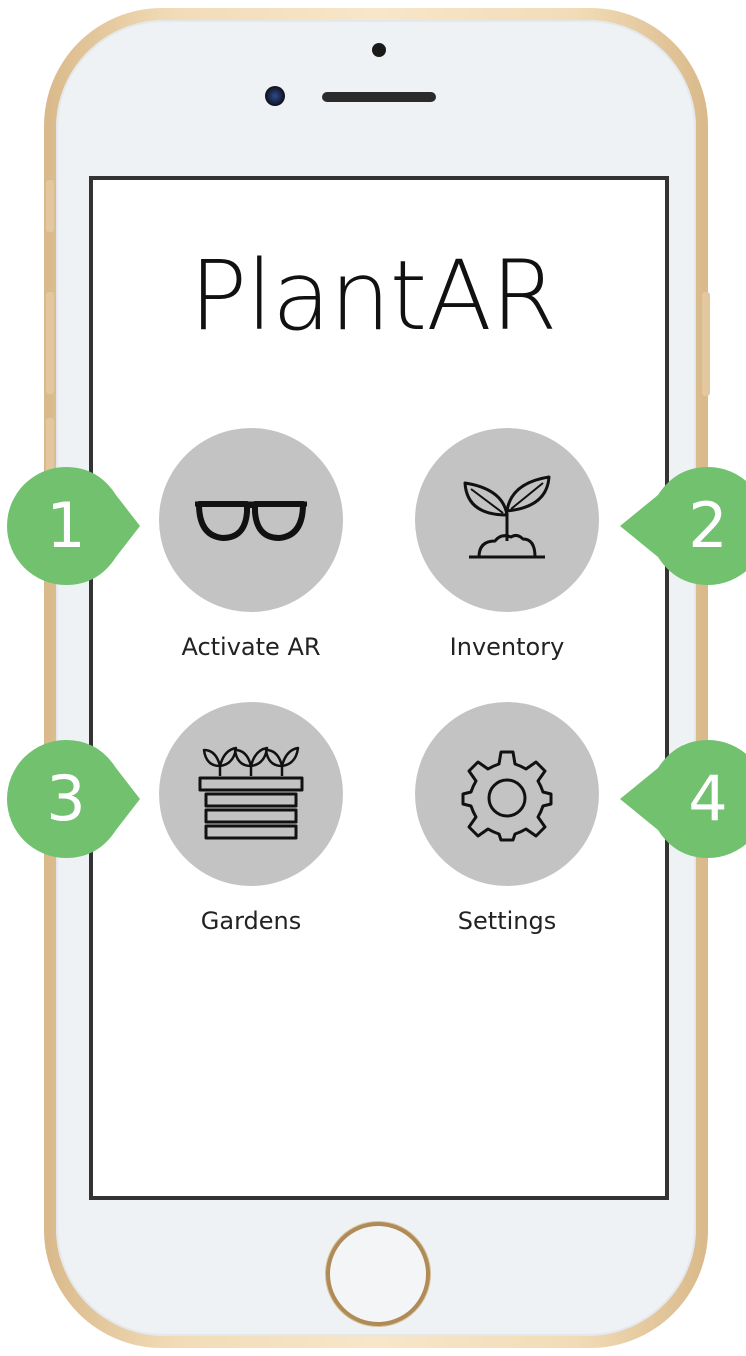 Image resolution: width=746 pixels, height=1356 pixels. I want to click on settings-button: Settings, so click(507, 827).